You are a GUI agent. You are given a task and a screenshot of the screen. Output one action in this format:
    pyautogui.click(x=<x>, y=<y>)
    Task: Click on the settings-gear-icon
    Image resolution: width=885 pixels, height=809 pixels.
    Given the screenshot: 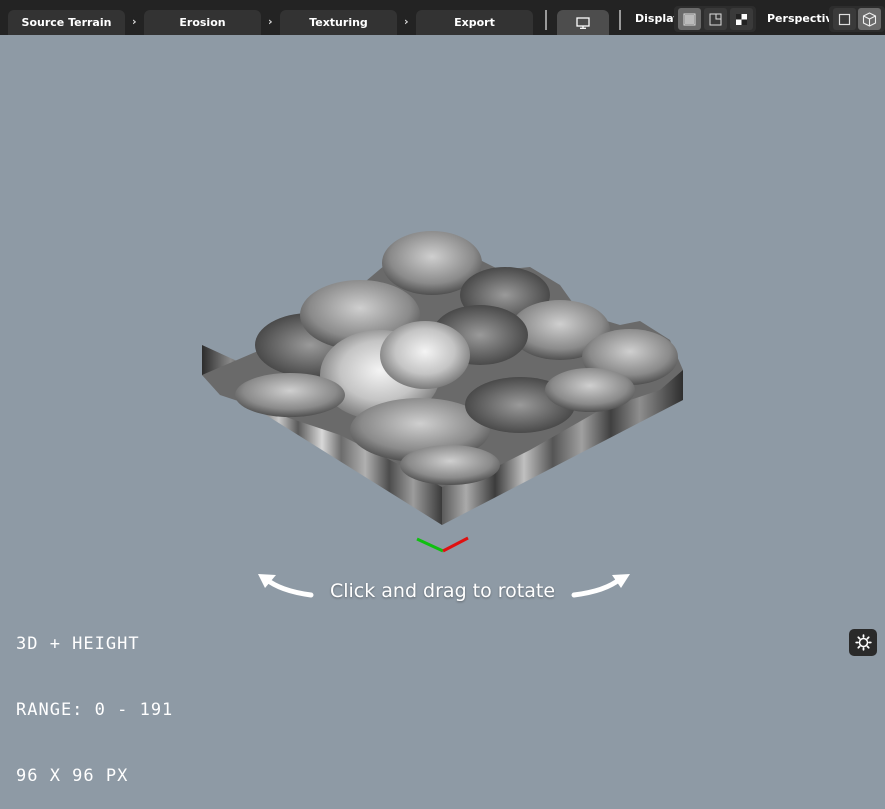 What is the action you would take?
    pyautogui.click(x=863, y=642)
    